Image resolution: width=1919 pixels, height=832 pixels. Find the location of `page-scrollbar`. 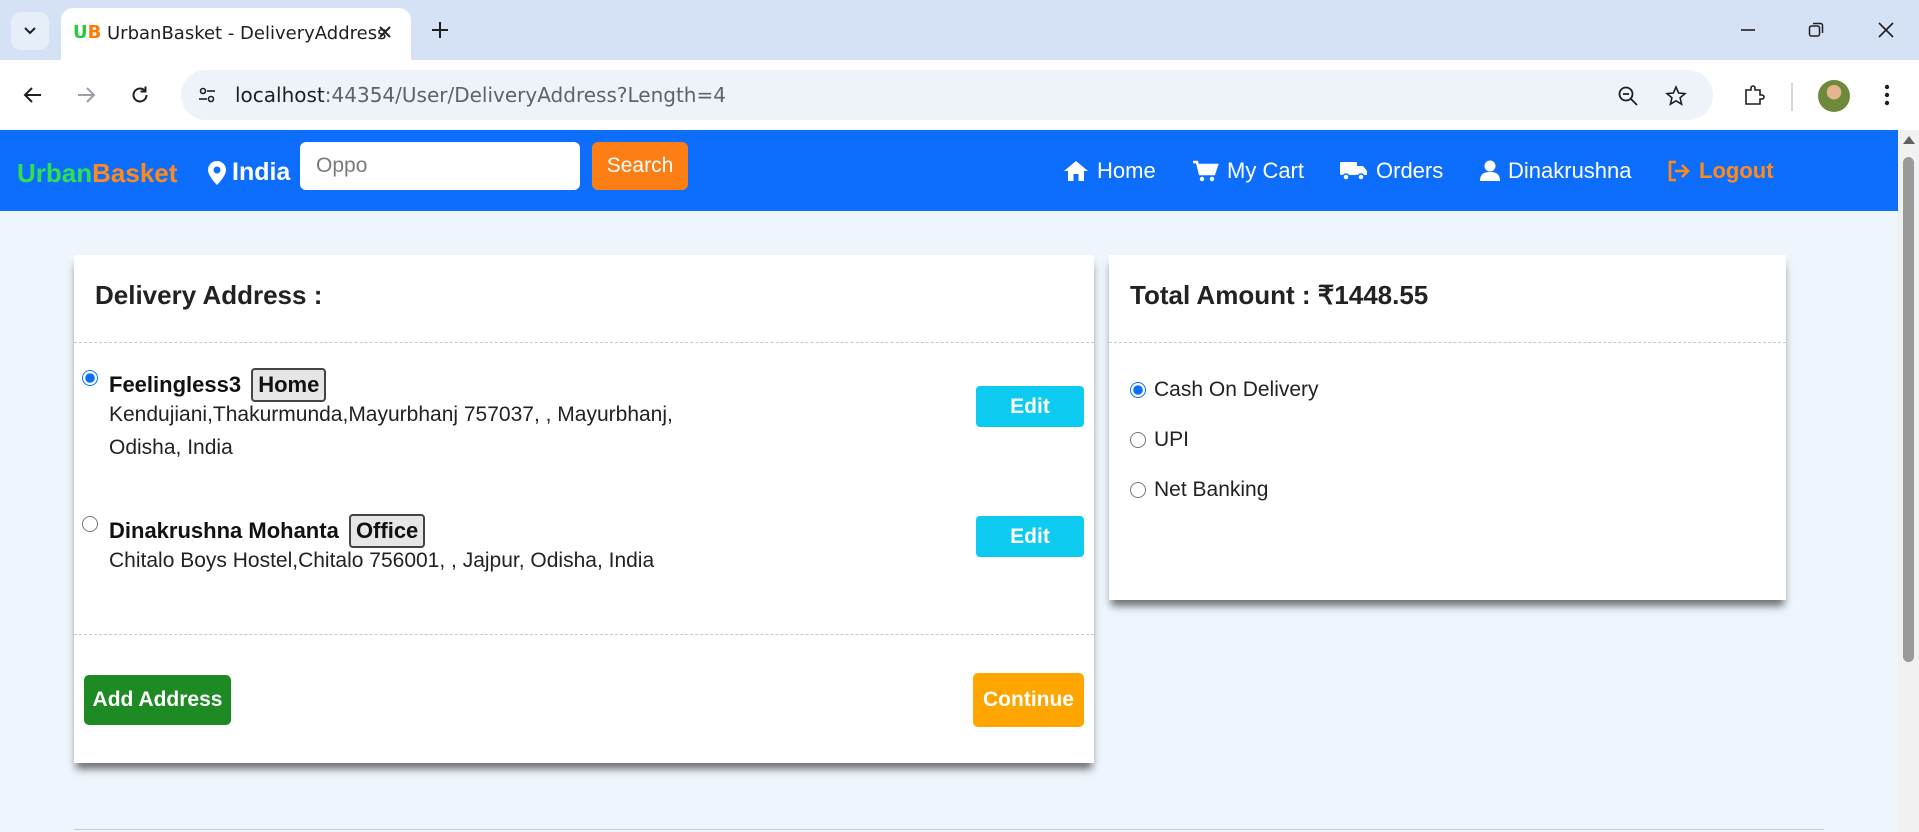

page-scrollbar is located at coordinates (1908, 481).